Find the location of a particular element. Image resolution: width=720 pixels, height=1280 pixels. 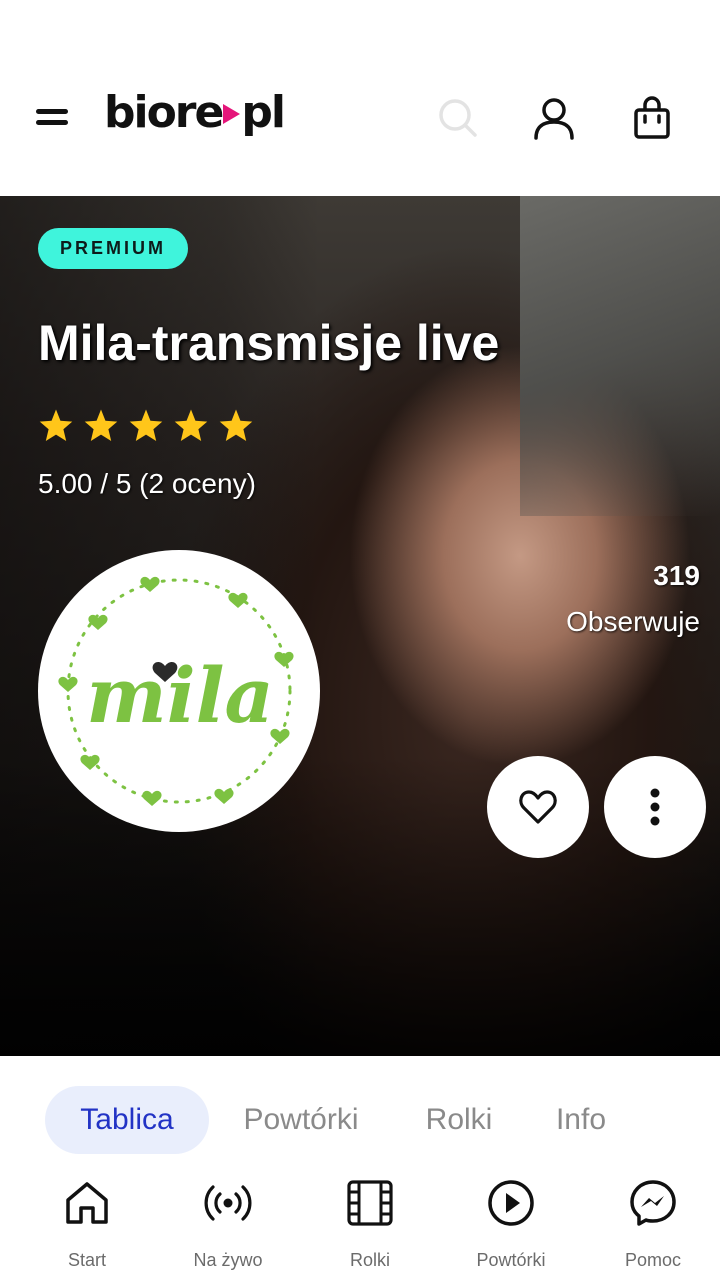

followers-counter: 319 Obserwuje is located at coordinates (633, 599).